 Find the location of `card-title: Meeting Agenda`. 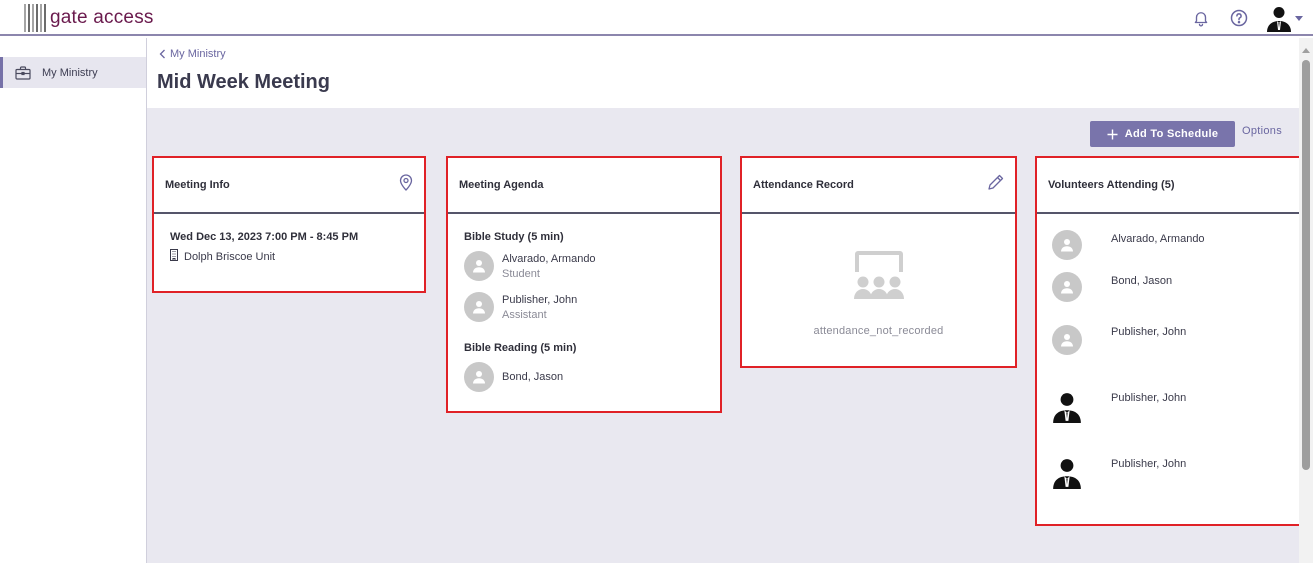

card-title: Meeting Agenda is located at coordinates (501, 185).